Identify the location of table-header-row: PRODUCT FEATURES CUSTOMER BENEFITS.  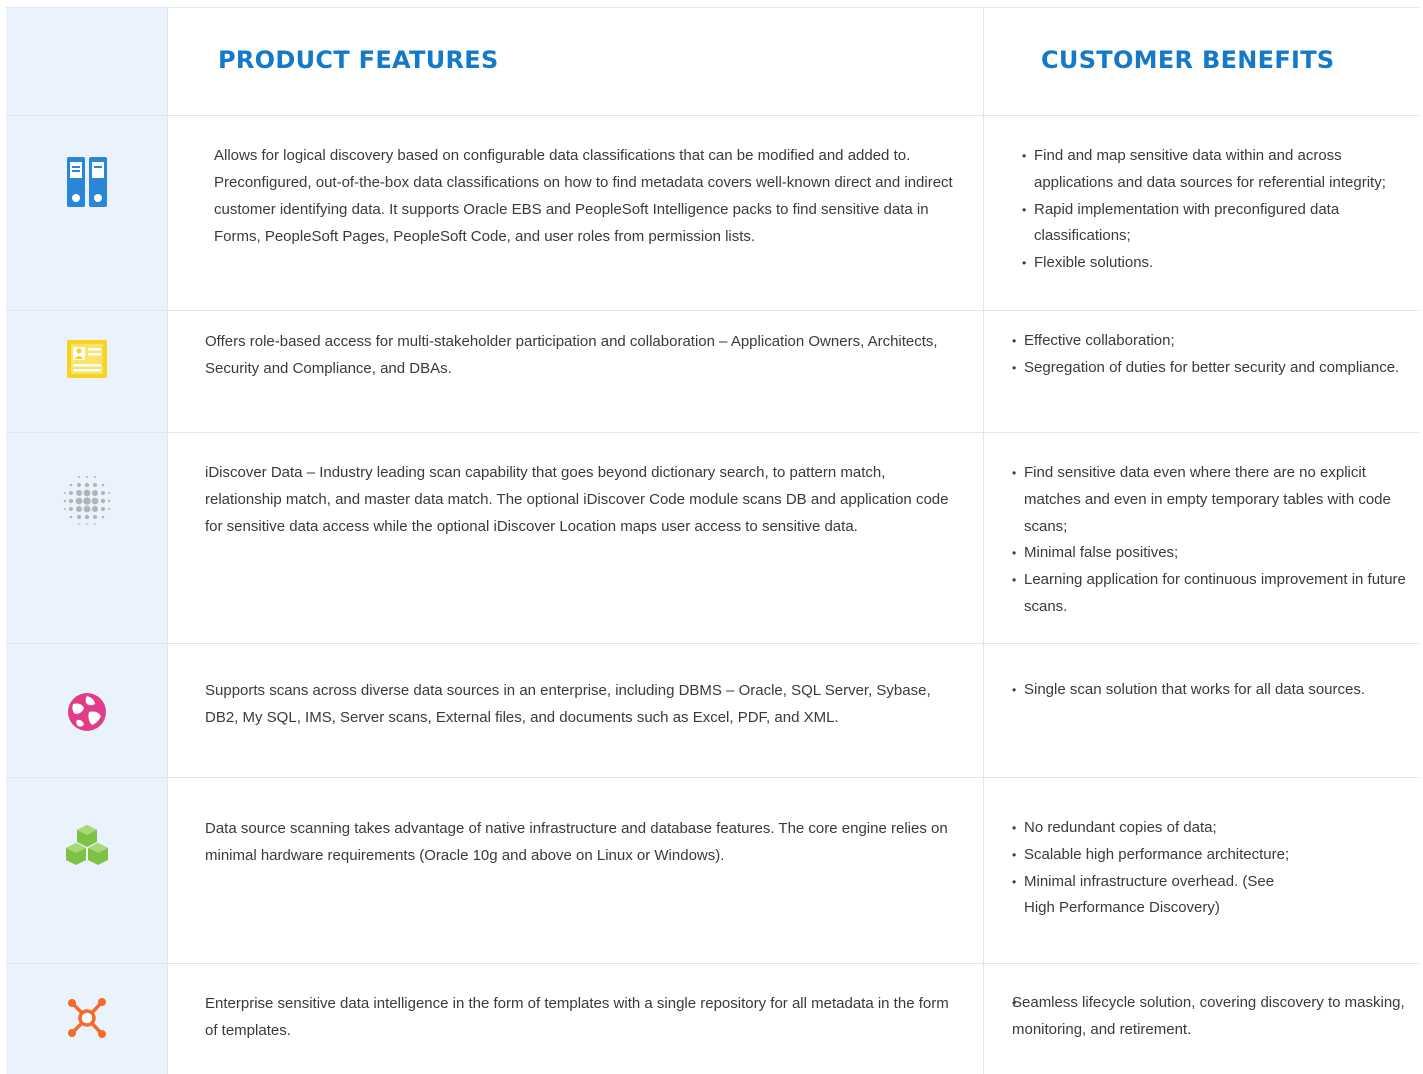
(712, 61).